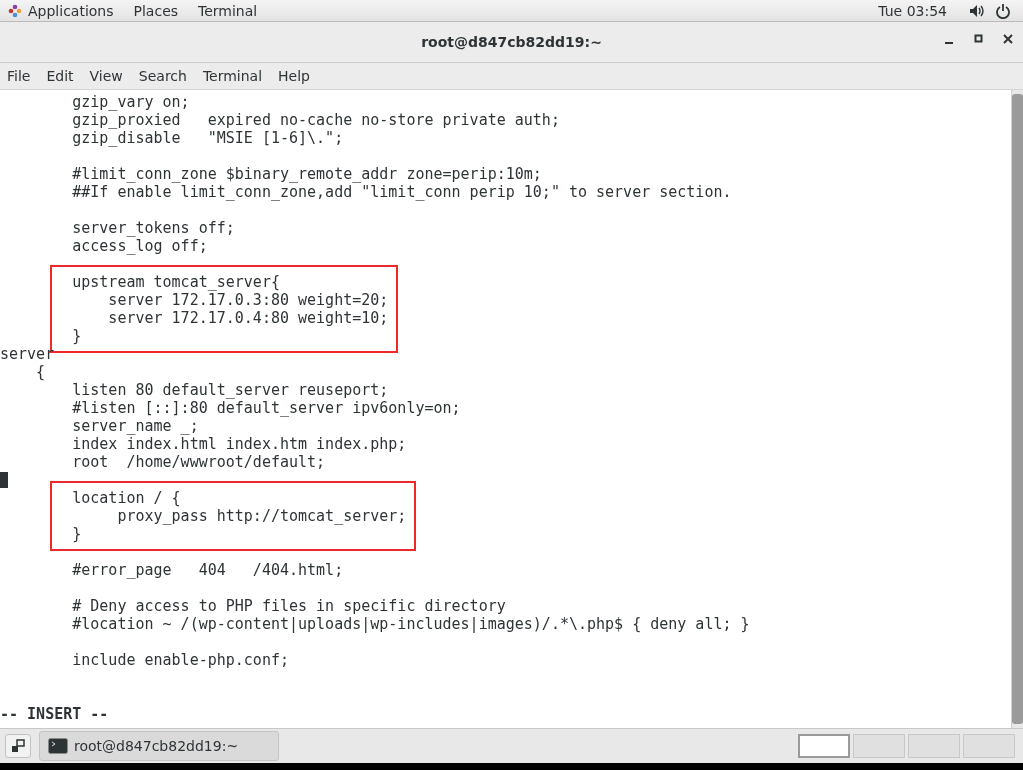  What do you see at coordinates (64, 76) in the screenshot?
I see `menu-item: Edit` at bounding box center [64, 76].